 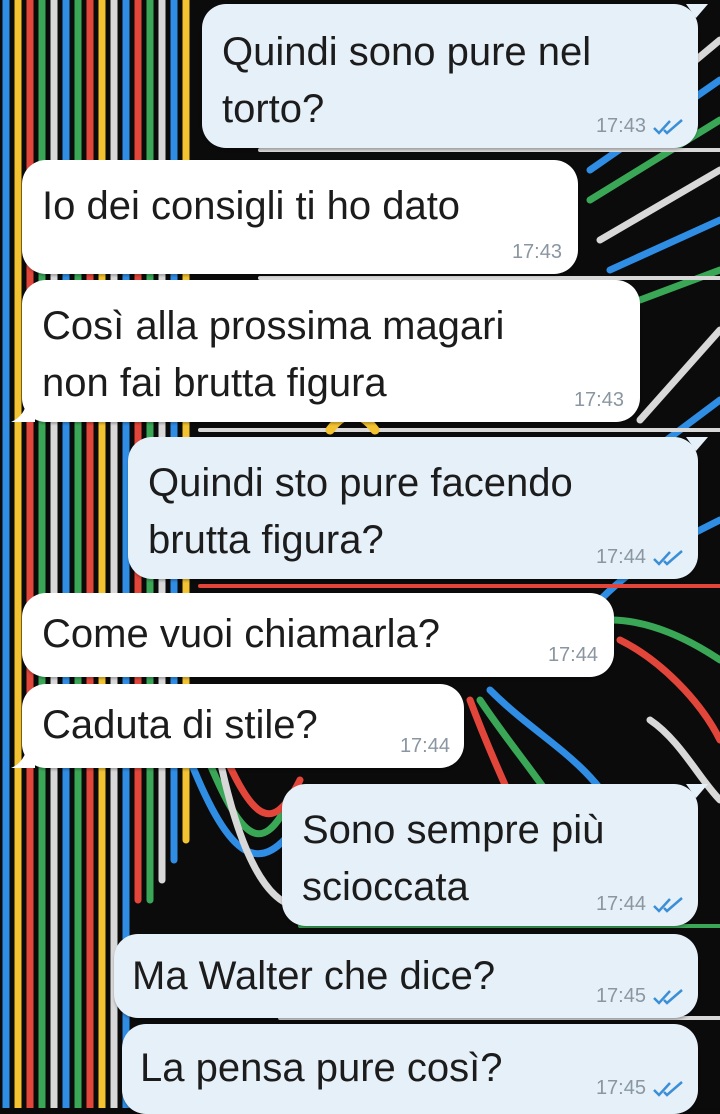 I want to click on message-bubble-outgoing: Ma Walter che dice? 17:45, so click(x=406, y=976).